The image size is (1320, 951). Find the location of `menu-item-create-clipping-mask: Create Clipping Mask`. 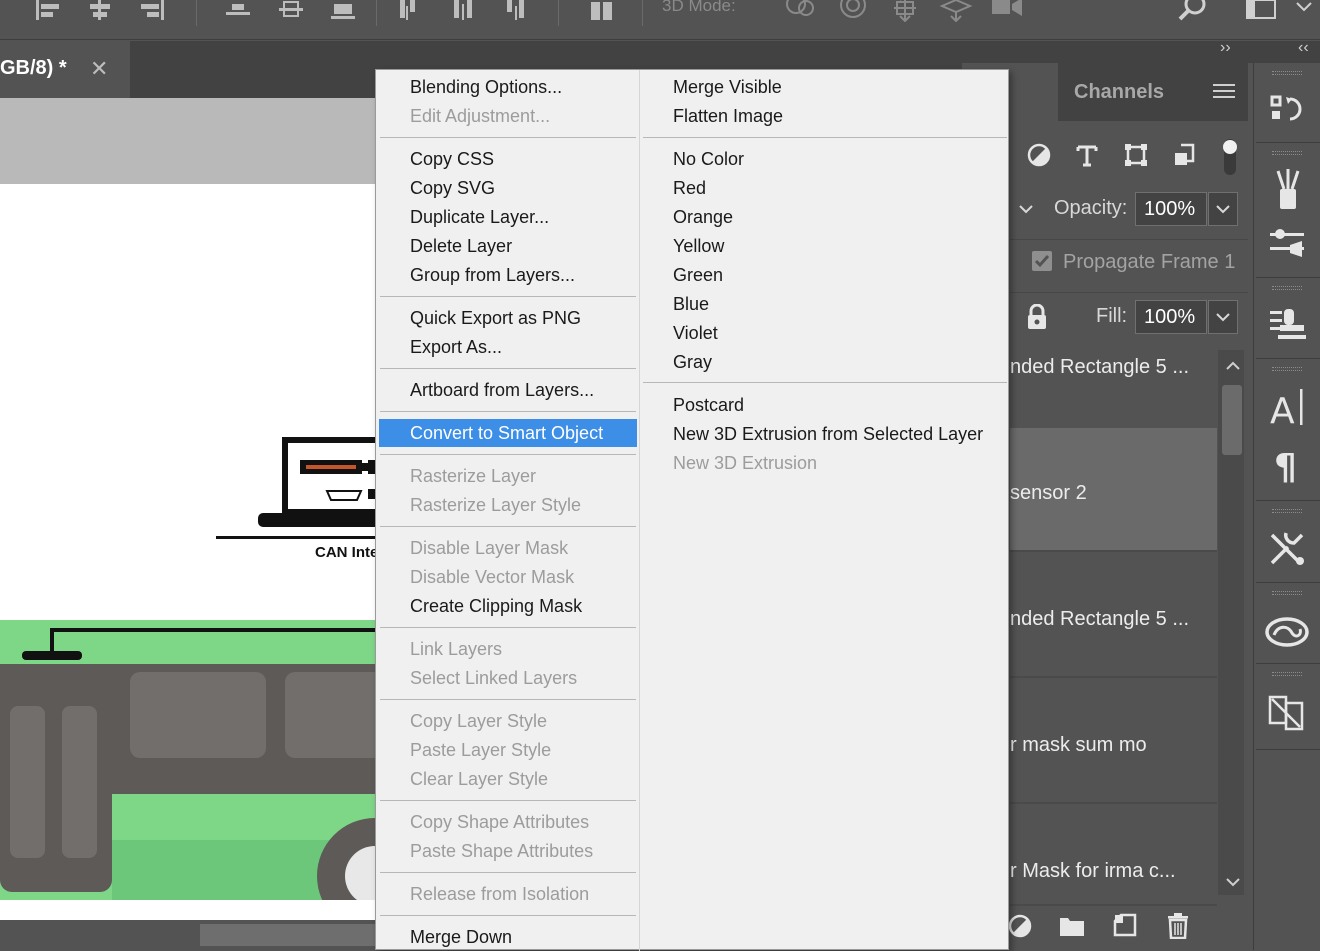

menu-item-create-clipping-mask: Create Clipping Mask is located at coordinates (508, 606).